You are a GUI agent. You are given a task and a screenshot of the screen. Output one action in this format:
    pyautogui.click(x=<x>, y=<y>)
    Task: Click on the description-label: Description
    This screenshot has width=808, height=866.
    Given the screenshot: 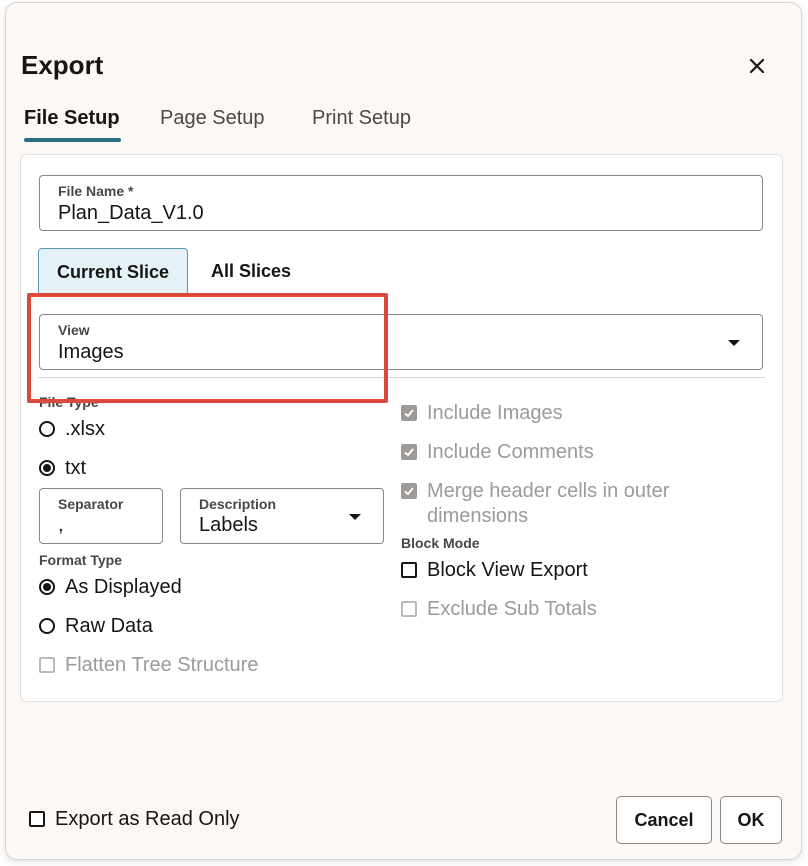 What is the action you would take?
    pyautogui.click(x=238, y=504)
    